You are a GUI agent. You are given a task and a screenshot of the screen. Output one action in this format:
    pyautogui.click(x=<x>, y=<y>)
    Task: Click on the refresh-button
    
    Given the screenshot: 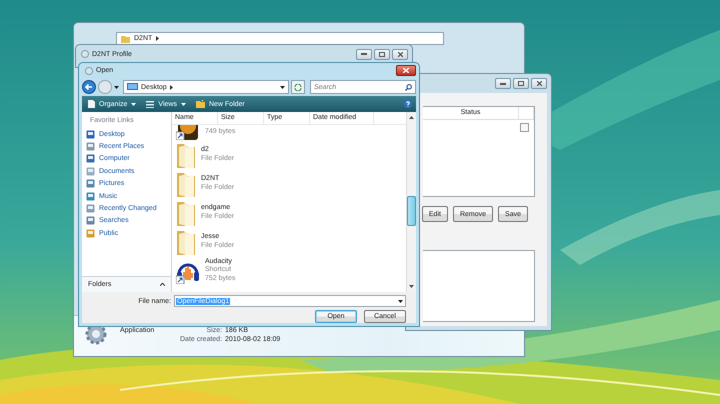 What is the action you would take?
    pyautogui.click(x=298, y=87)
    